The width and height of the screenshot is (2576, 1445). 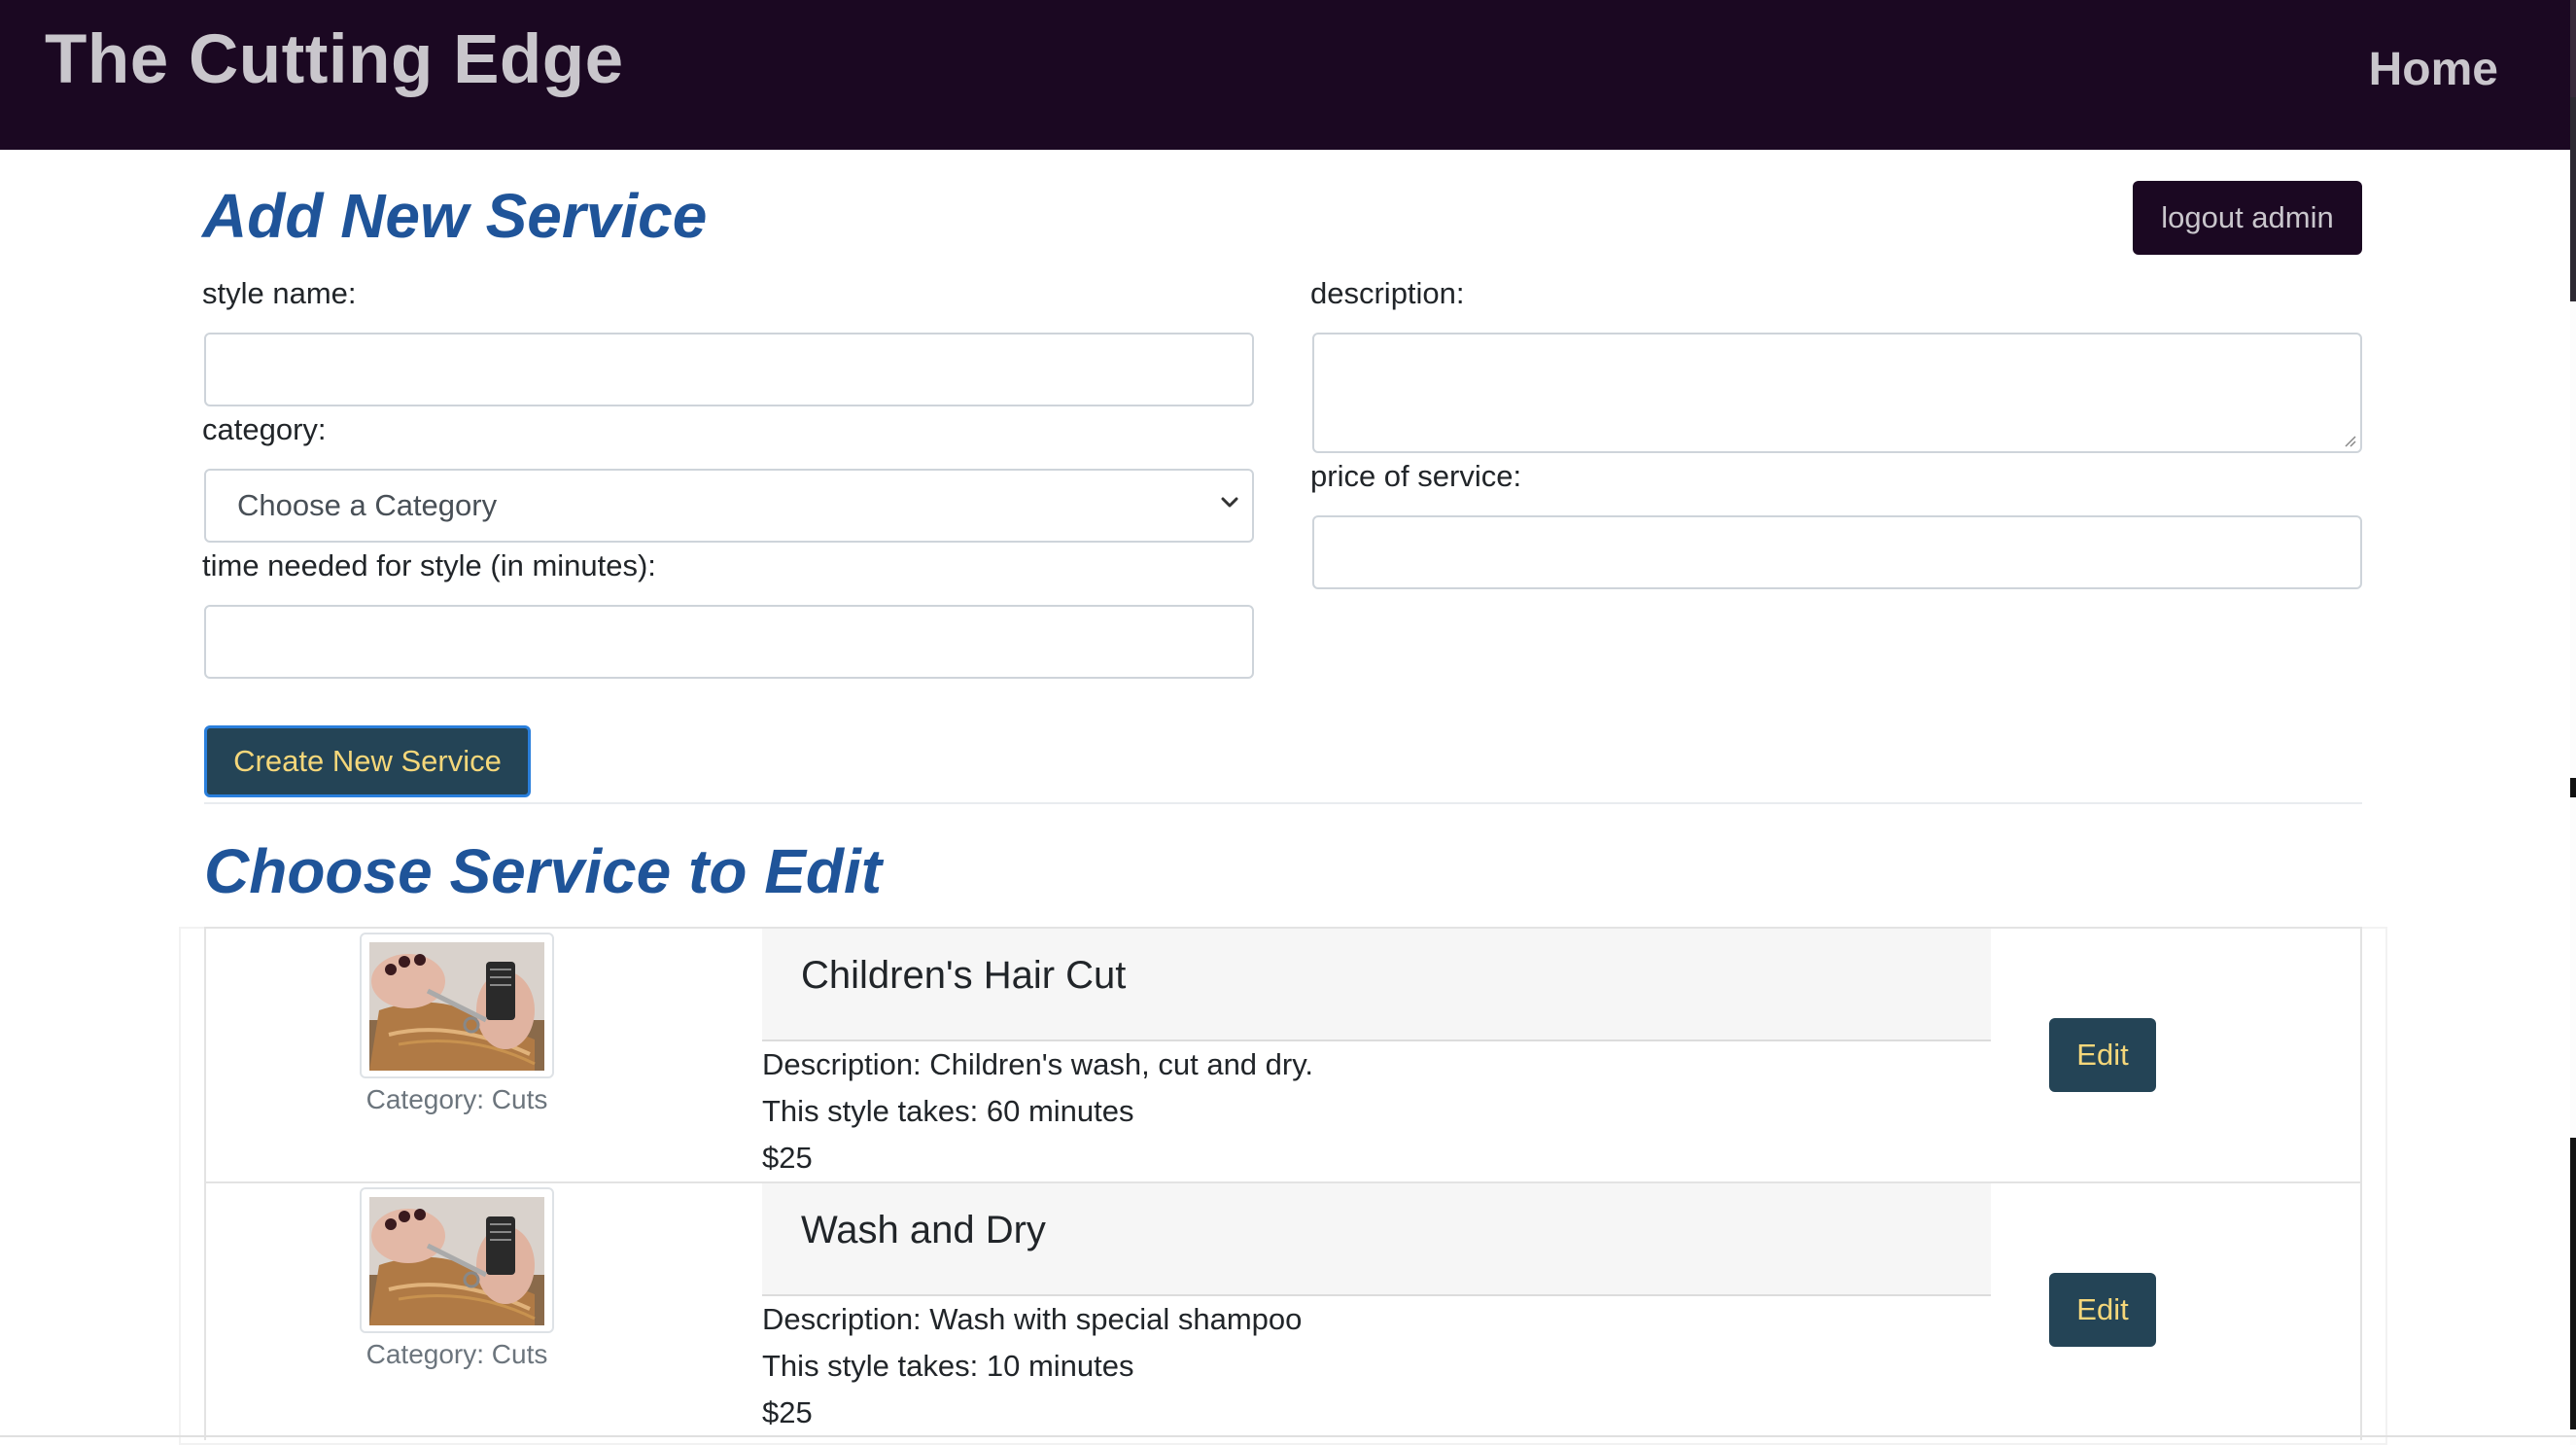 What do you see at coordinates (1387, 293) in the screenshot?
I see `description-label: description:` at bounding box center [1387, 293].